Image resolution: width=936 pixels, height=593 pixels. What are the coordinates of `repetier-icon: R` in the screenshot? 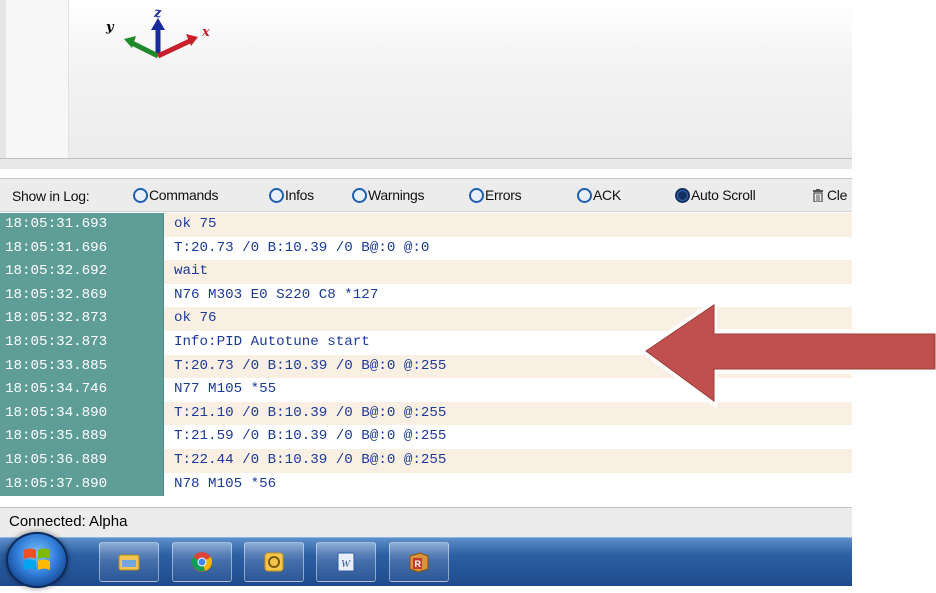 It's located at (419, 562).